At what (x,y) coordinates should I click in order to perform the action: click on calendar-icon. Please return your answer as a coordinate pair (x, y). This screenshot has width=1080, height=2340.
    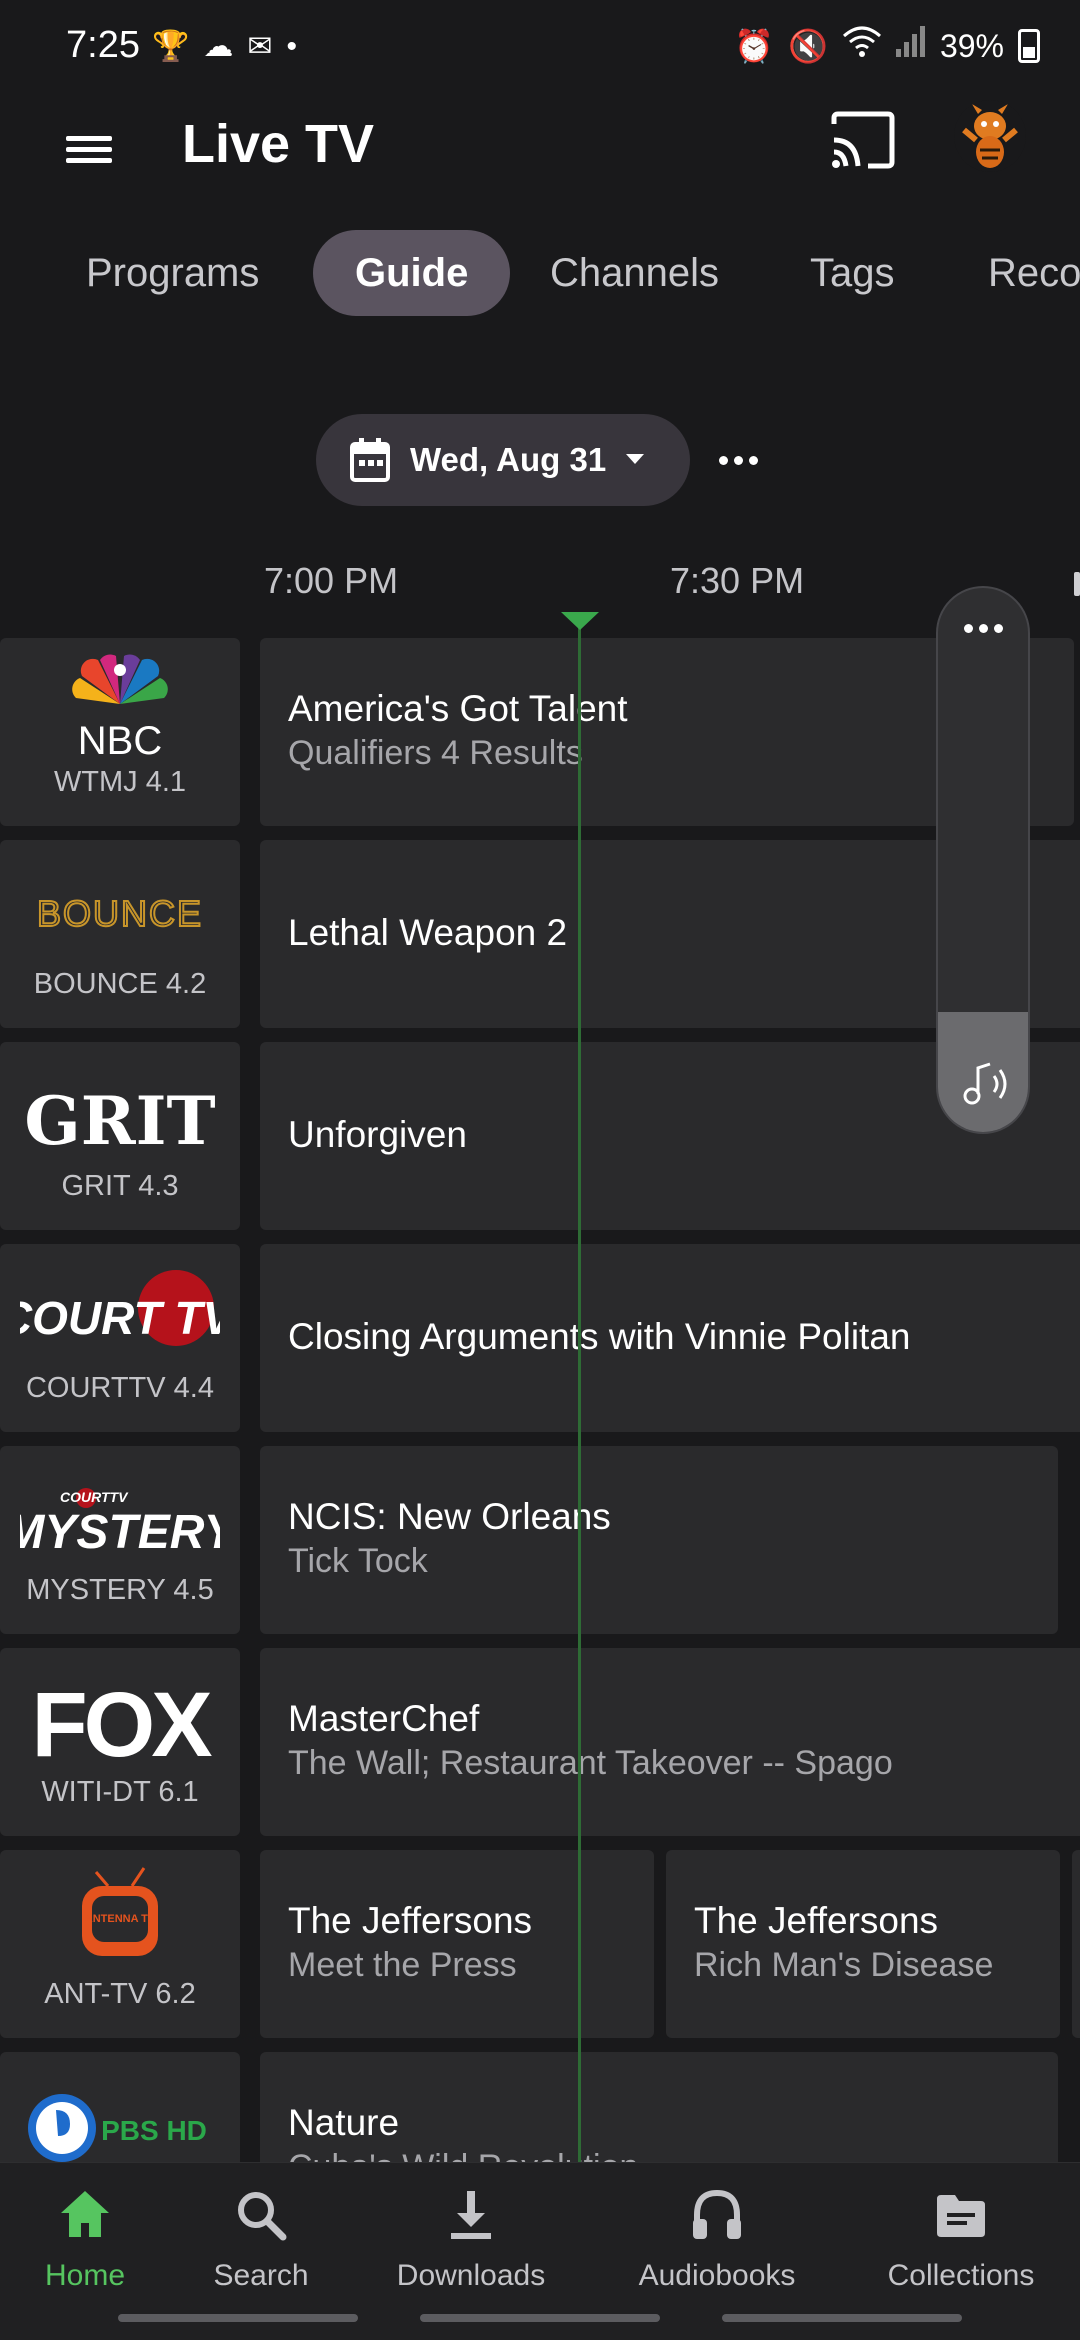
    Looking at the image, I should click on (370, 460).